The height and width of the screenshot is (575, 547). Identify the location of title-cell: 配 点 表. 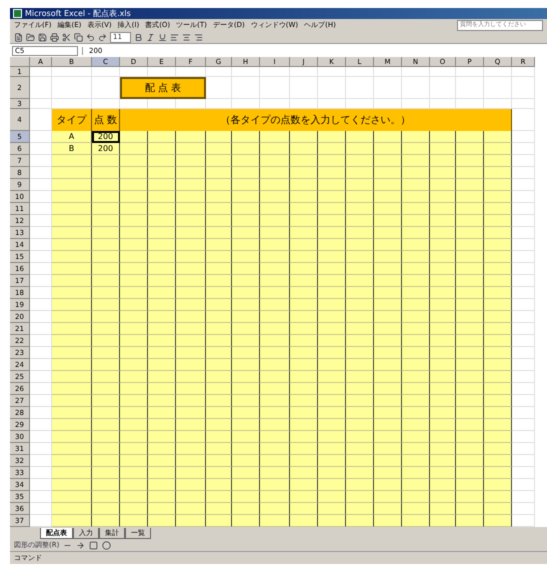
(163, 88).